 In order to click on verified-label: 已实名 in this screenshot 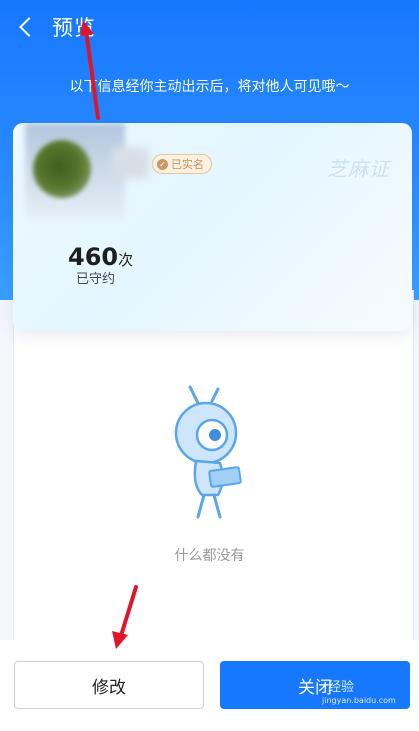, I will do `click(187, 164)`.